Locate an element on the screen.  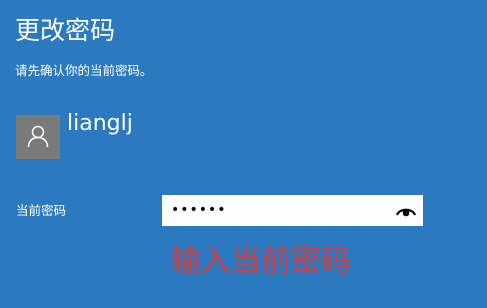
eye-icon is located at coordinates (406, 212).